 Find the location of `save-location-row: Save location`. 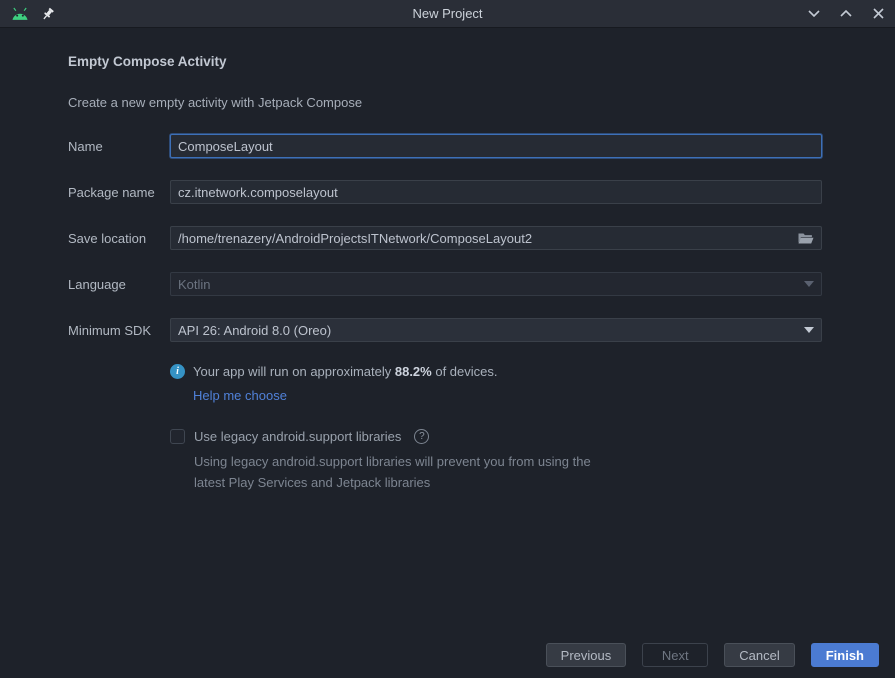

save-location-row: Save location is located at coordinates (445, 238).